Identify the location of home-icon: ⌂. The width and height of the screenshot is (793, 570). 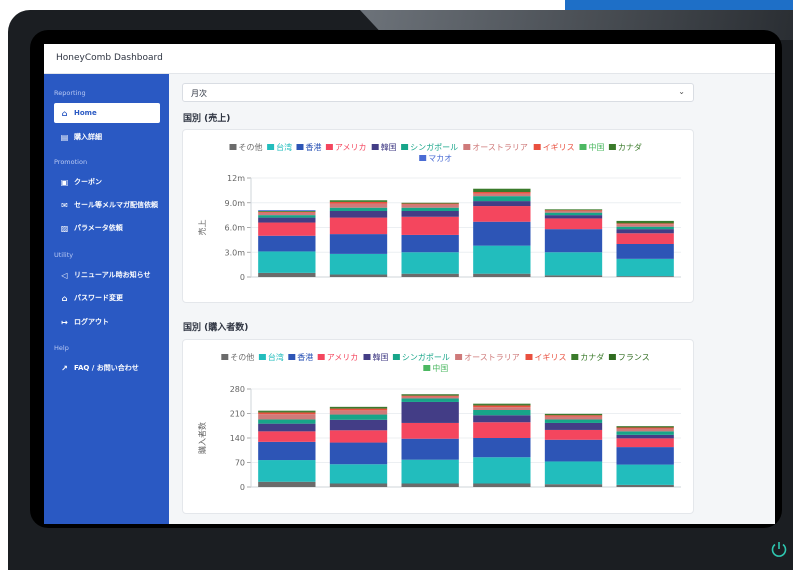
(64, 113).